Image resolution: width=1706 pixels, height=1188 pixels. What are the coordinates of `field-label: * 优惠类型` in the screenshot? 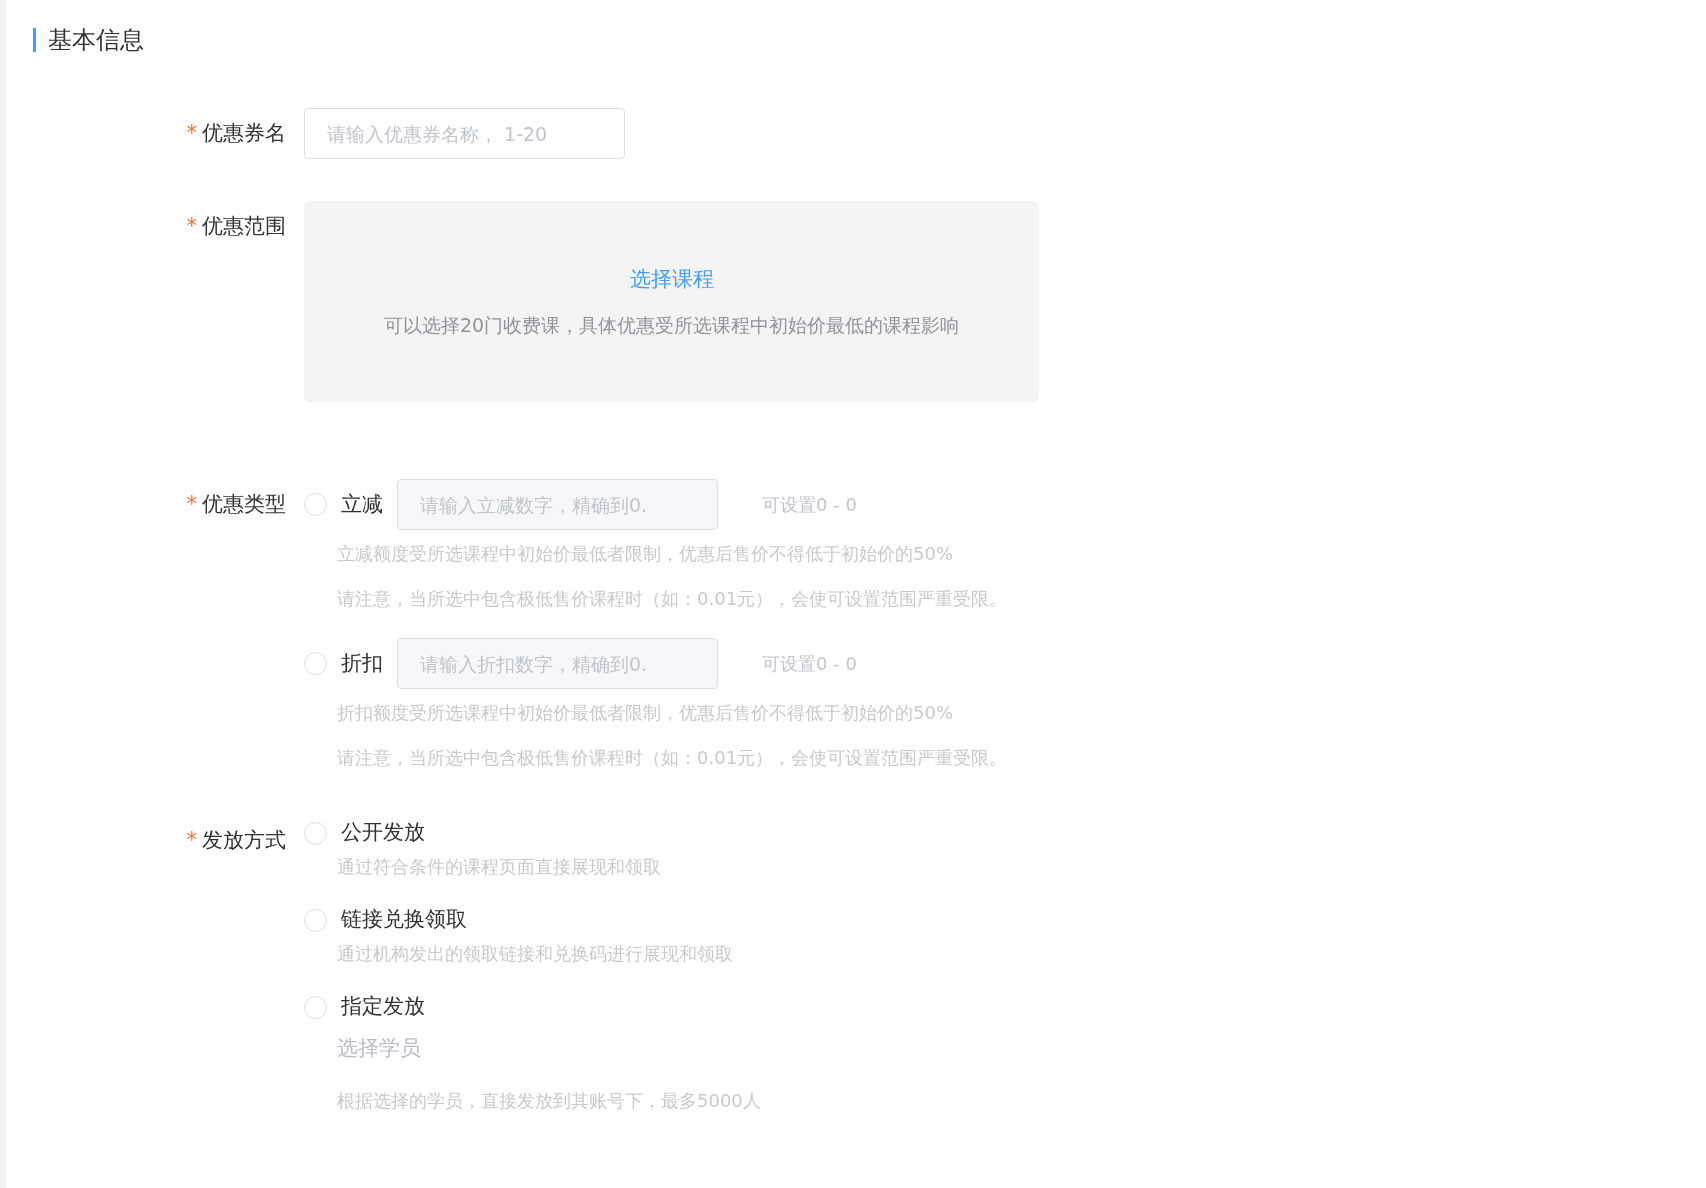 It's located at (236, 504).